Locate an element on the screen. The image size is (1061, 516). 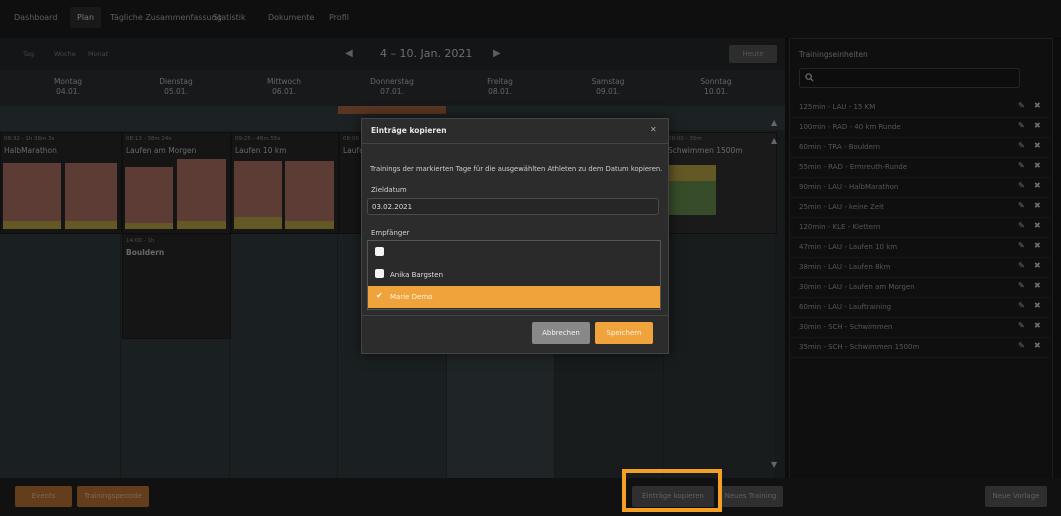
today-button: Heute is located at coordinates (753, 54).